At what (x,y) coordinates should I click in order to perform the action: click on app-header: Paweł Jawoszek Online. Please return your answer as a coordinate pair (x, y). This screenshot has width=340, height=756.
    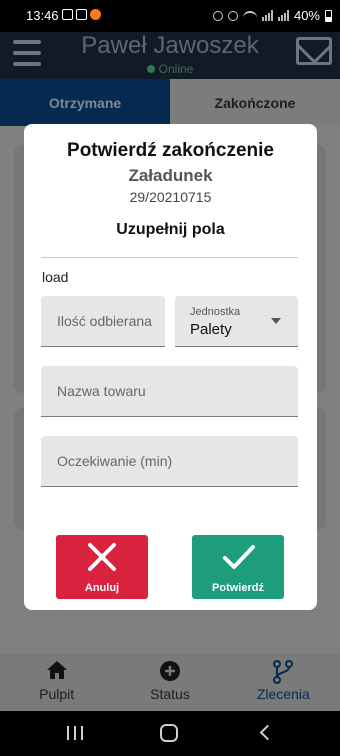
    Looking at the image, I should click on (170, 55).